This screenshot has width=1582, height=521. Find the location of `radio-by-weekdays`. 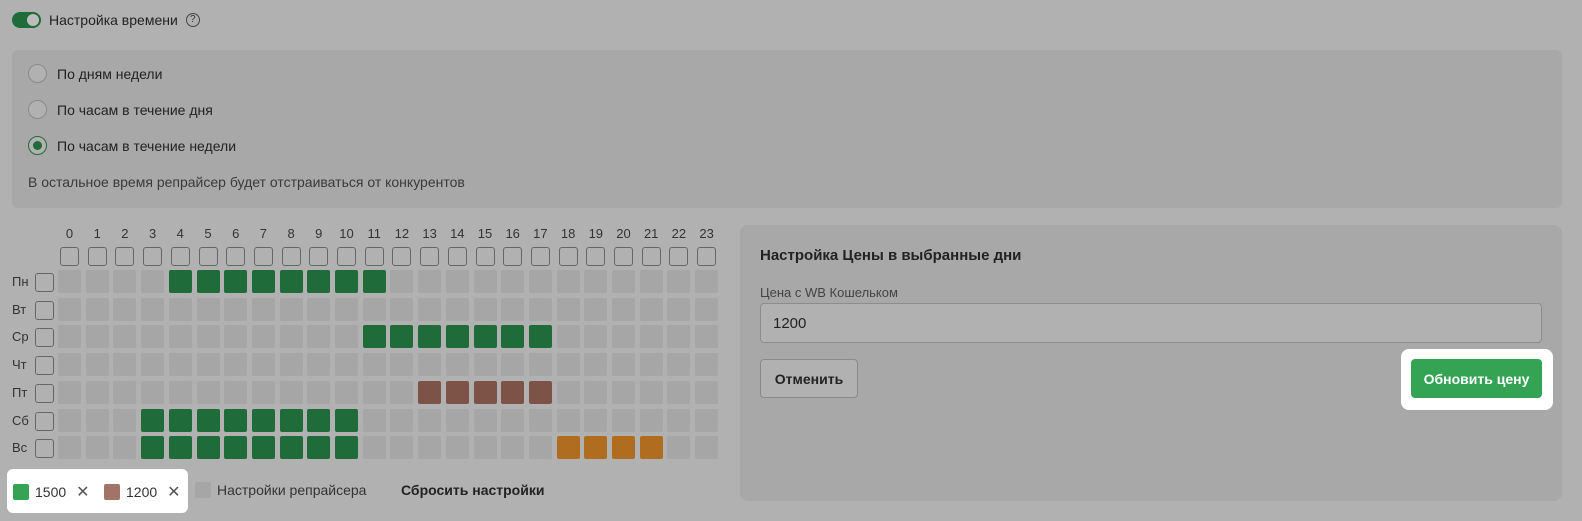

radio-by-weekdays is located at coordinates (37, 73).